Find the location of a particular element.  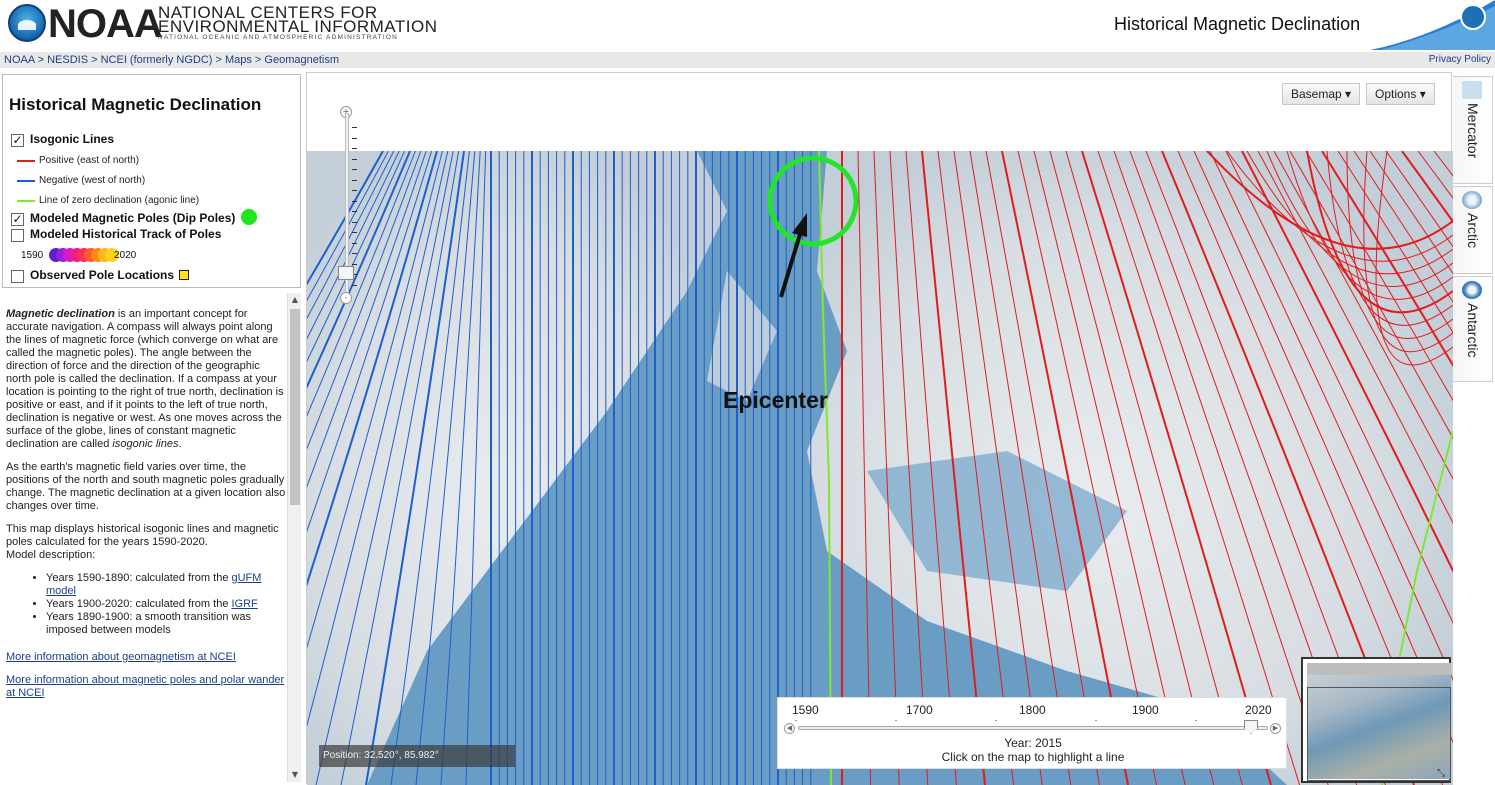

slider-prev-icon: ◀ is located at coordinates (789, 728).